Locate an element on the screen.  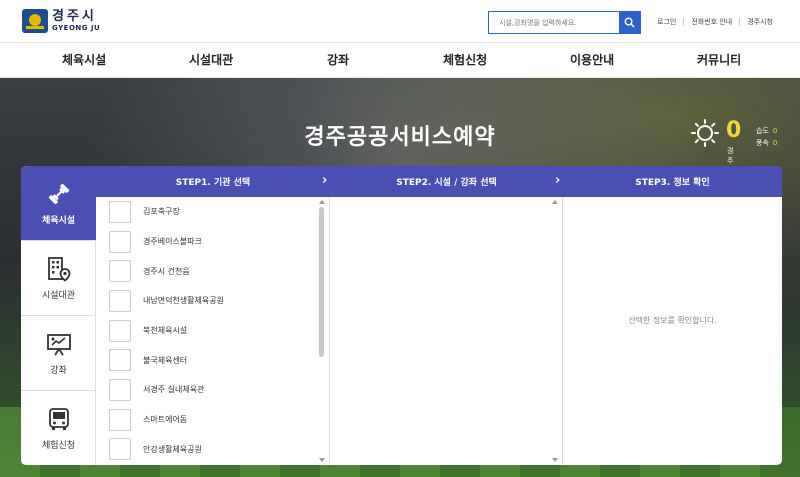
list-item: 경주베이스볼파크 is located at coordinates (207, 242).